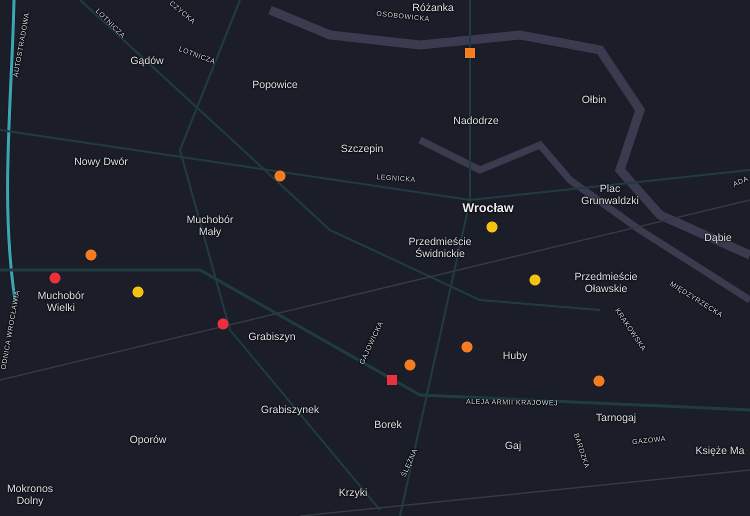  What do you see at coordinates (476, 121) in the screenshot?
I see `district-label: Nadodrze` at bounding box center [476, 121].